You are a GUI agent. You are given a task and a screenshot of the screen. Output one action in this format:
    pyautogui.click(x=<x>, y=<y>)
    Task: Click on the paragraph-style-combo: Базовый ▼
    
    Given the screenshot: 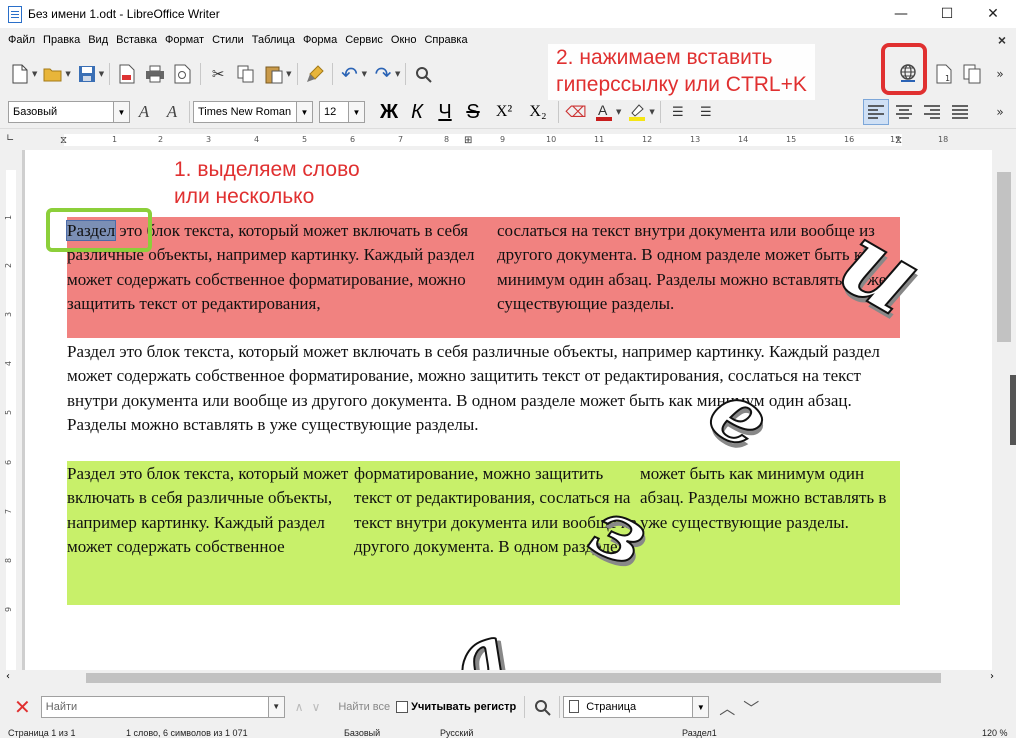 What is the action you would take?
    pyautogui.click(x=69, y=112)
    